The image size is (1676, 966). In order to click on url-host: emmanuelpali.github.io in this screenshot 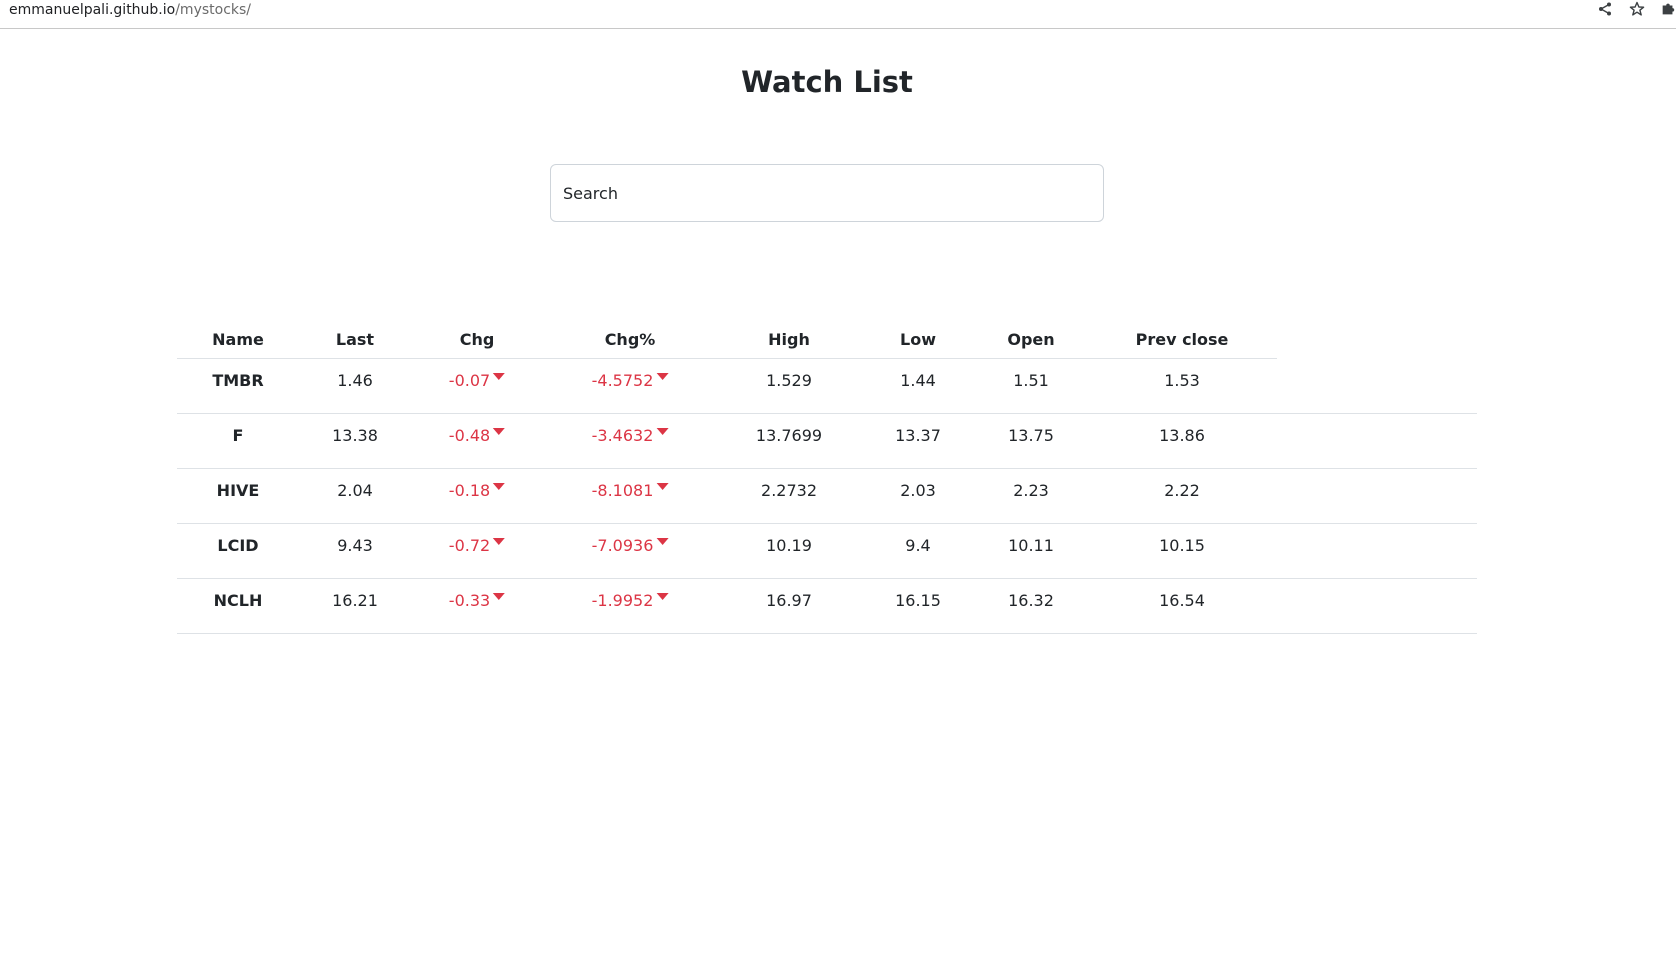, I will do `click(92, 10)`.